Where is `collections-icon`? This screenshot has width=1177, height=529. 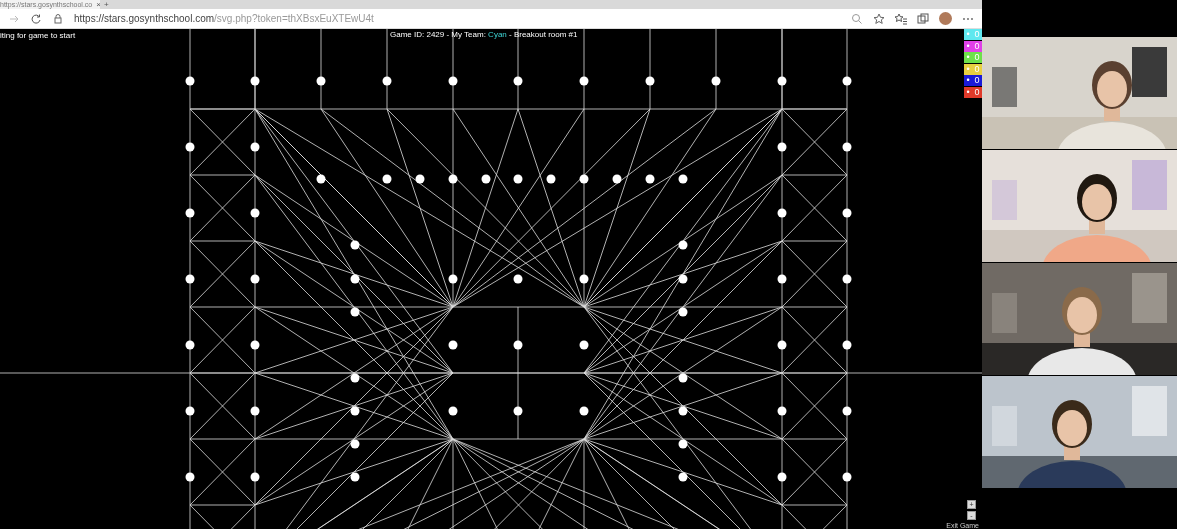 collections-icon is located at coordinates (923, 18).